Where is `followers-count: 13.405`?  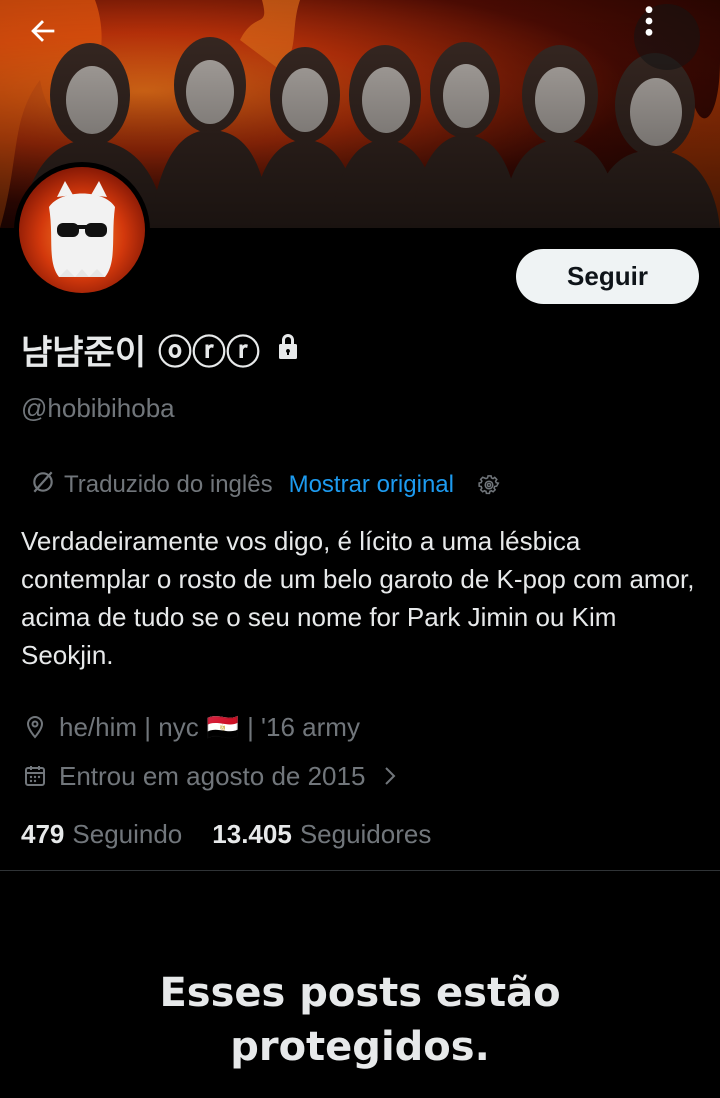 followers-count: 13.405 is located at coordinates (252, 833).